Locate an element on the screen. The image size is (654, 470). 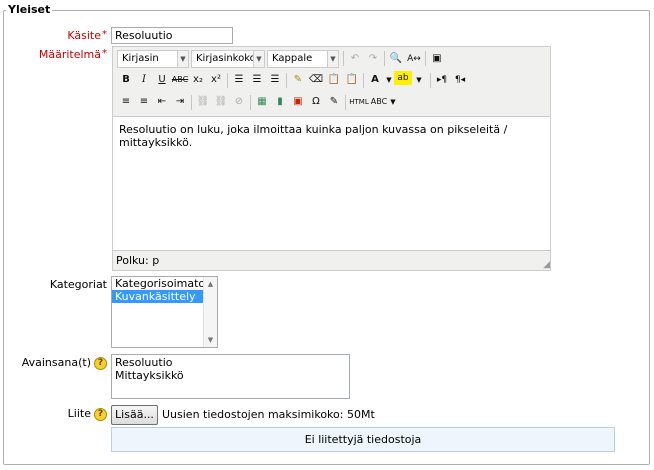
paste-icon: 📋 is located at coordinates (334, 80).